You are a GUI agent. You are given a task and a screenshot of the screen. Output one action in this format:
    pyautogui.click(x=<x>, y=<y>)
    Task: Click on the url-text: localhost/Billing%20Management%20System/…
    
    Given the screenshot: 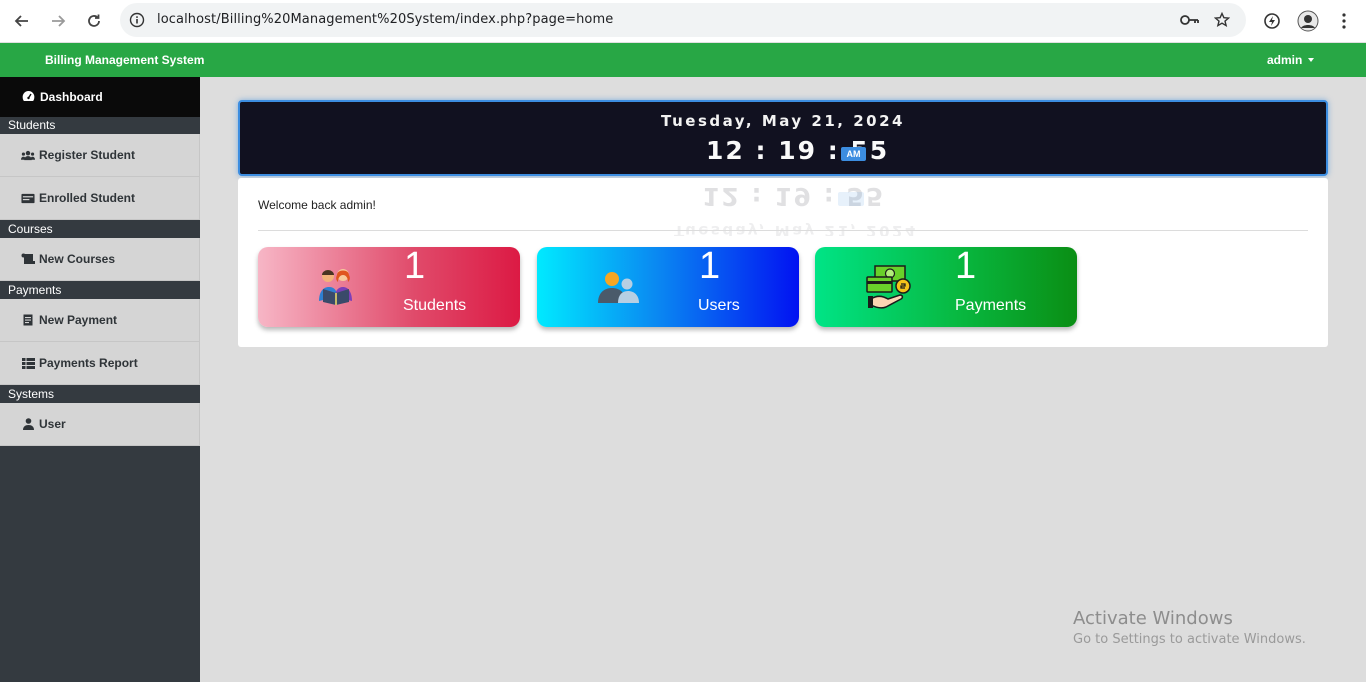 What is the action you would take?
    pyautogui.click(x=385, y=19)
    